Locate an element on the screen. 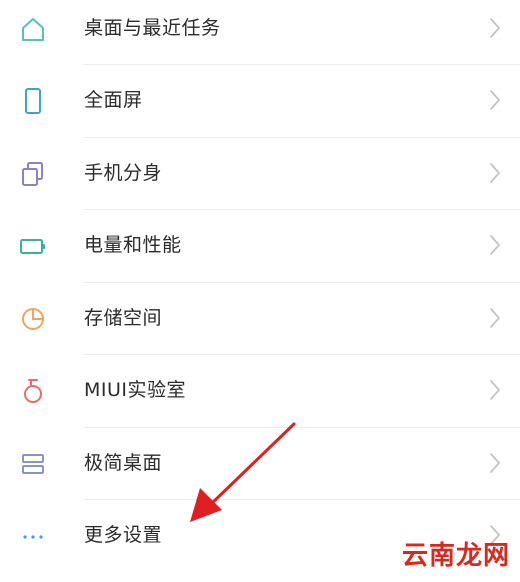 Image resolution: width=520 pixels, height=582 pixels. settings-item-battery-performance: 电量和性能 is located at coordinates (260, 245).